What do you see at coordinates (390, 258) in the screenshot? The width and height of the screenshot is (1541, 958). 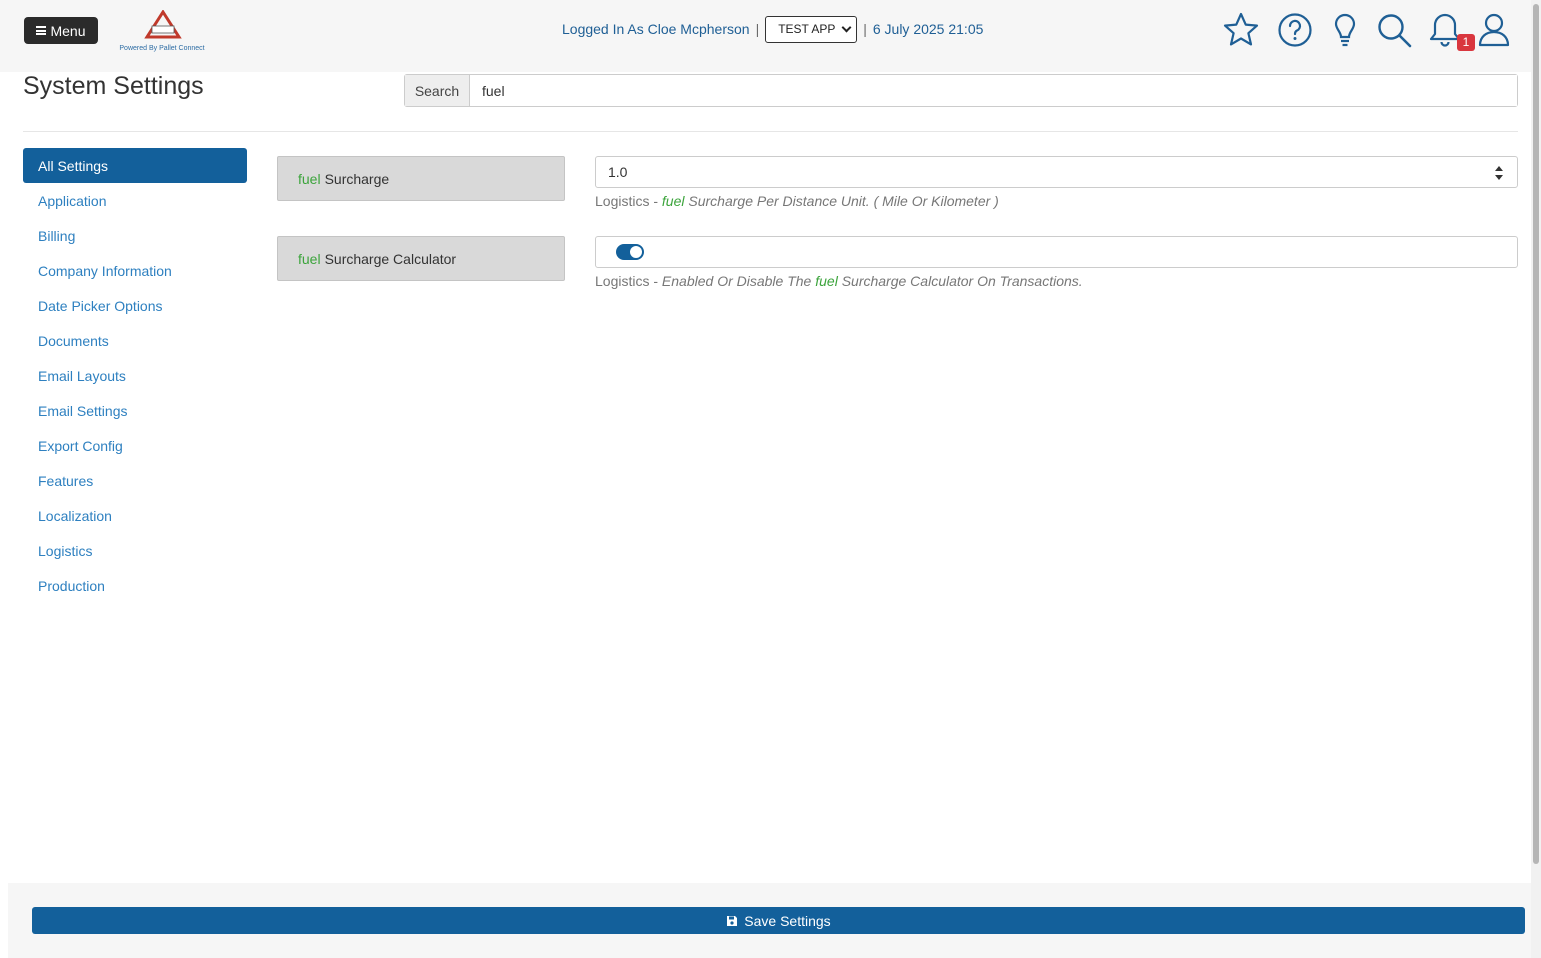 I see `setting-label-text: Surcharge Calculator` at bounding box center [390, 258].